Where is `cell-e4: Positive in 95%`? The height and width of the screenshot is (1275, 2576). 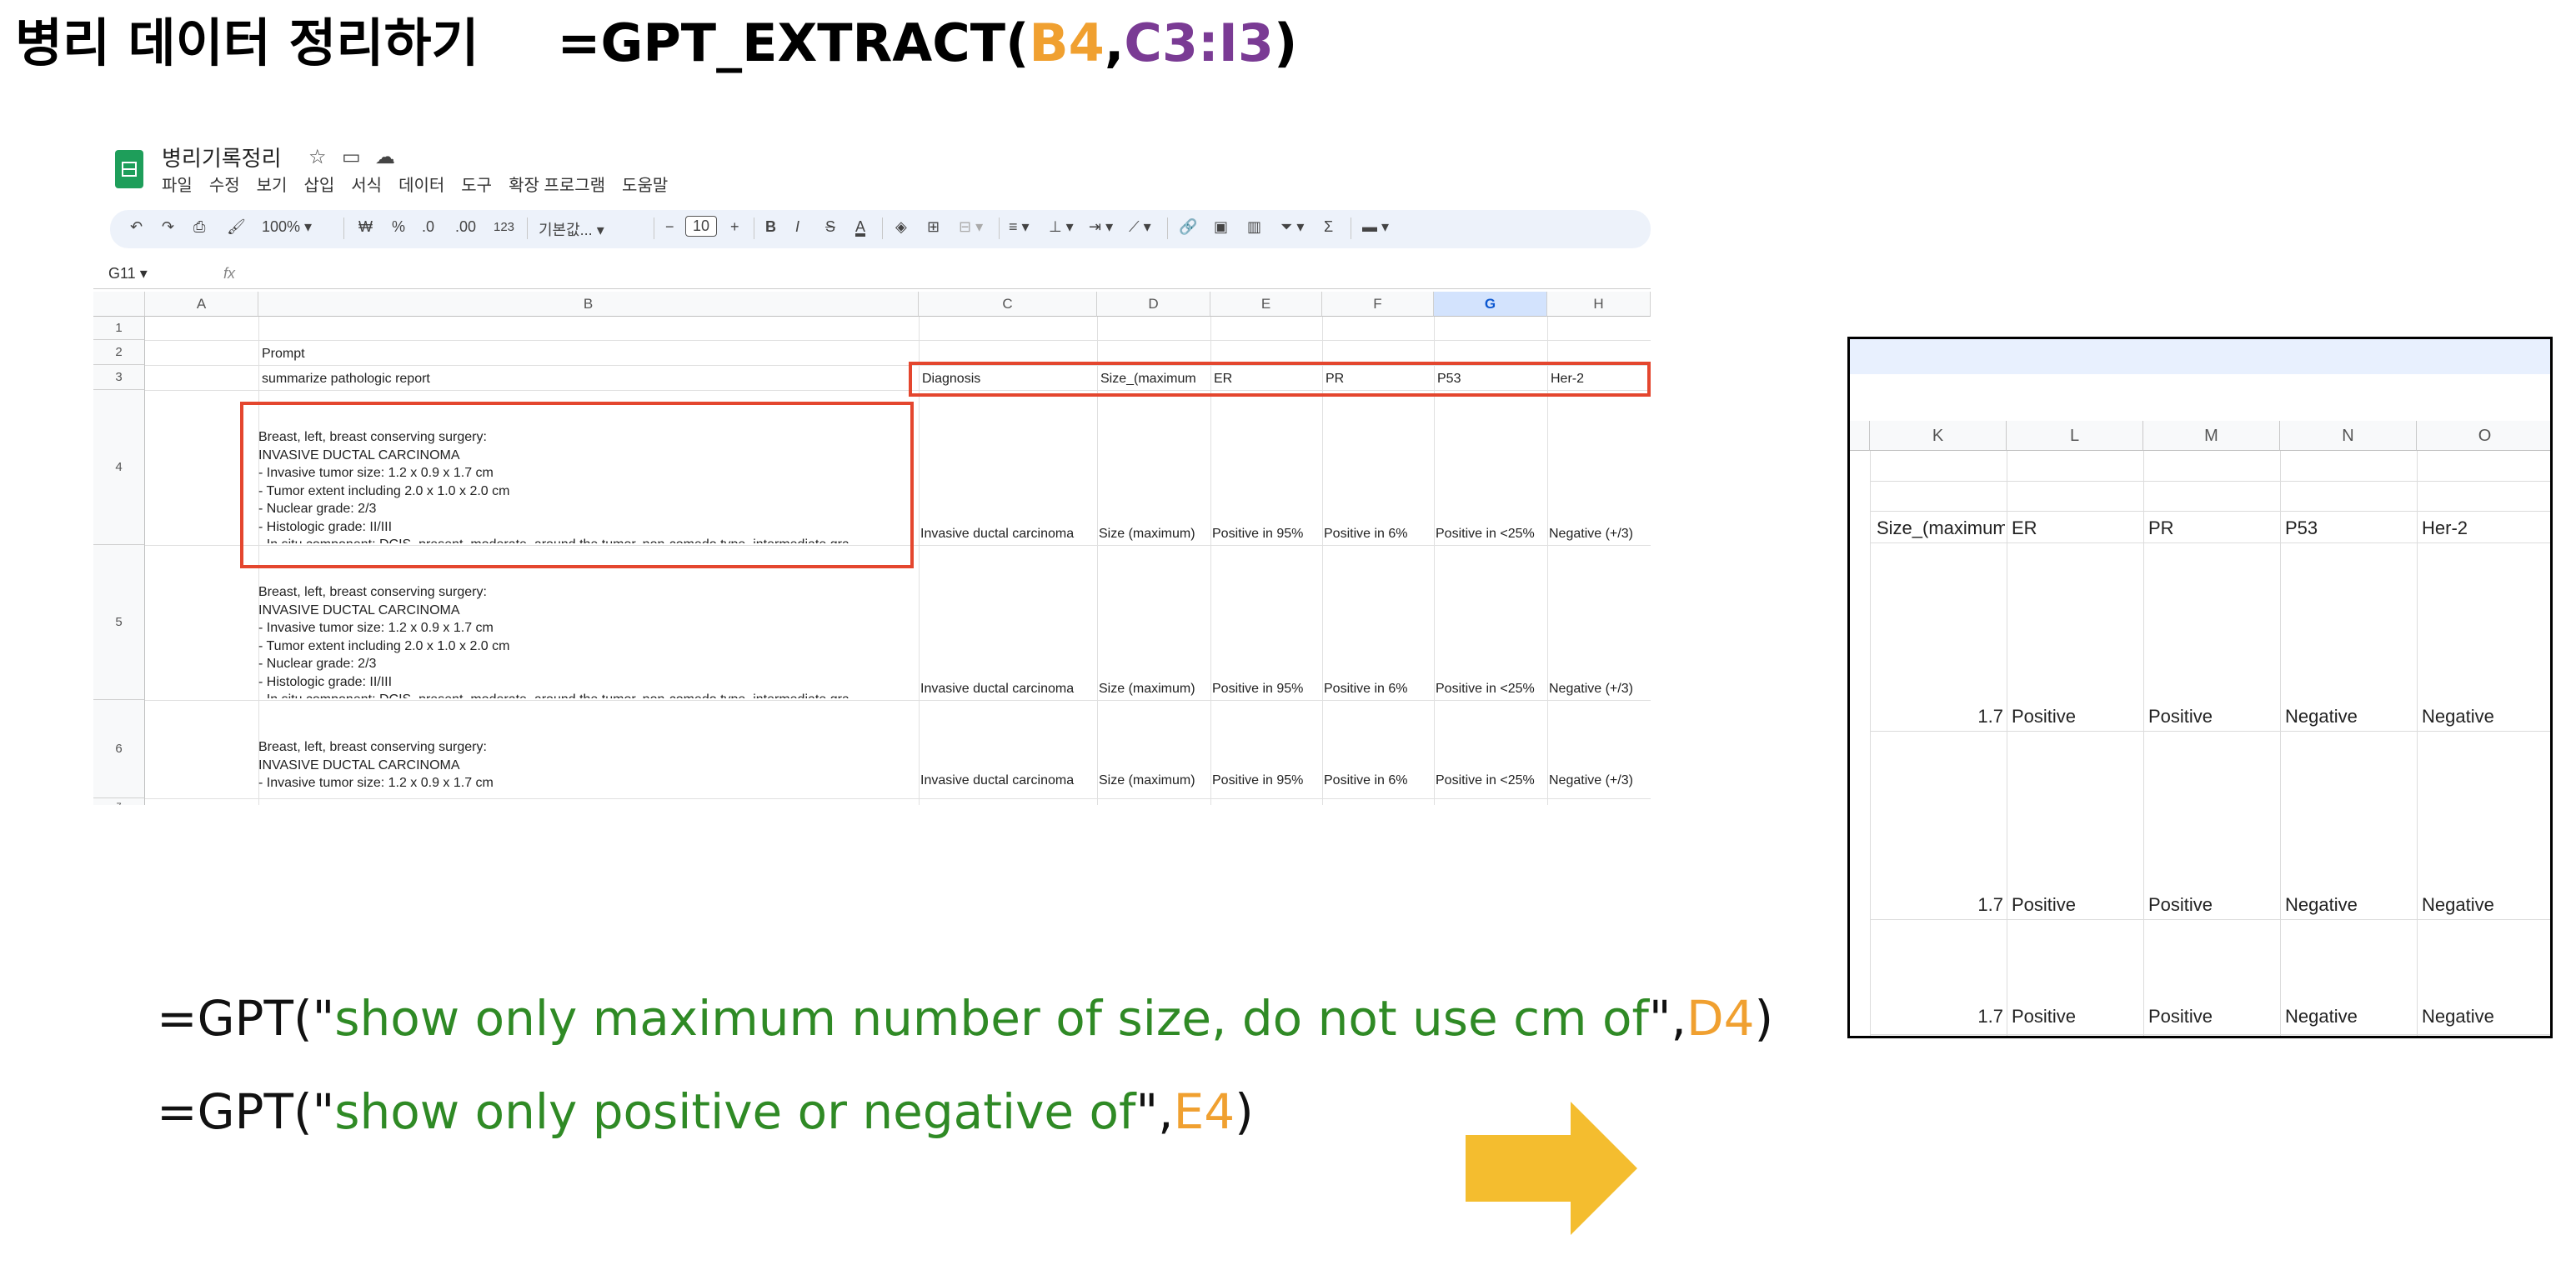
cell-e4: Positive in 95% is located at coordinates (1266, 534).